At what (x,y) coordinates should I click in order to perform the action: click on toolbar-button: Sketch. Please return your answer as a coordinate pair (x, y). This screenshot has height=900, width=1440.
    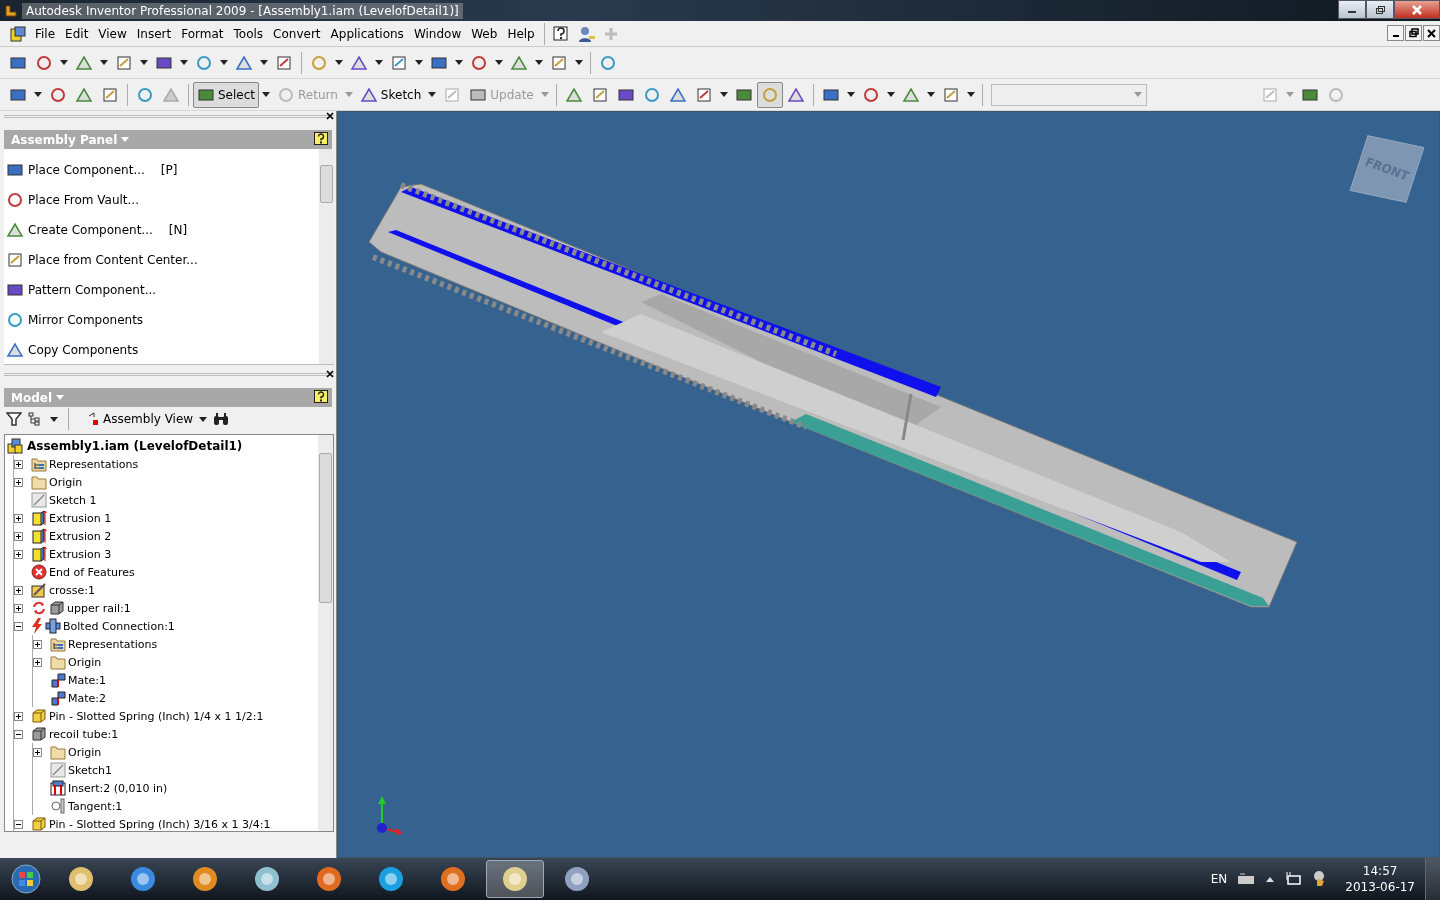
    Looking at the image, I should click on (390, 94).